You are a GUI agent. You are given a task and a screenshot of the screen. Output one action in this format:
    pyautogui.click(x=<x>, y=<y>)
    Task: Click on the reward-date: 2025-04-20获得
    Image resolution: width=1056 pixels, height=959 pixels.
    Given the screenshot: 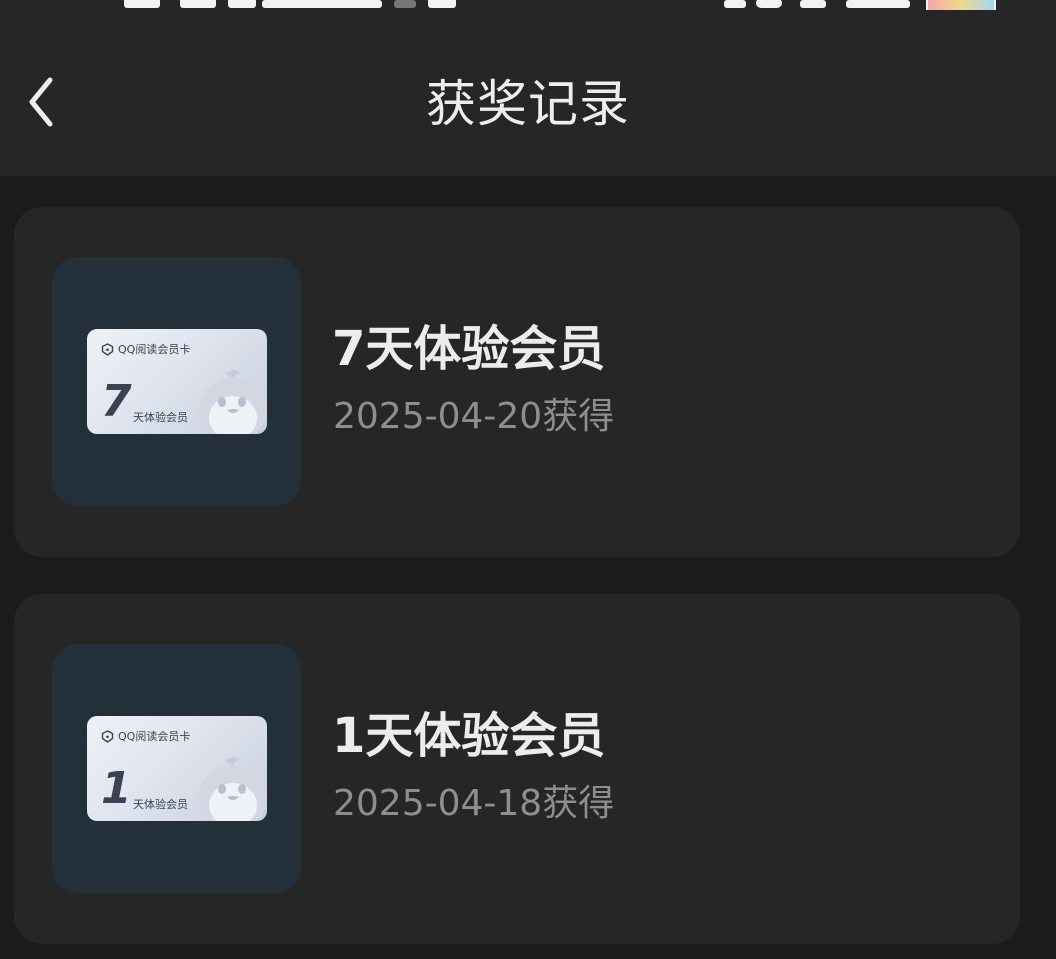 What is the action you would take?
    pyautogui.click(x=474, y=416)
    